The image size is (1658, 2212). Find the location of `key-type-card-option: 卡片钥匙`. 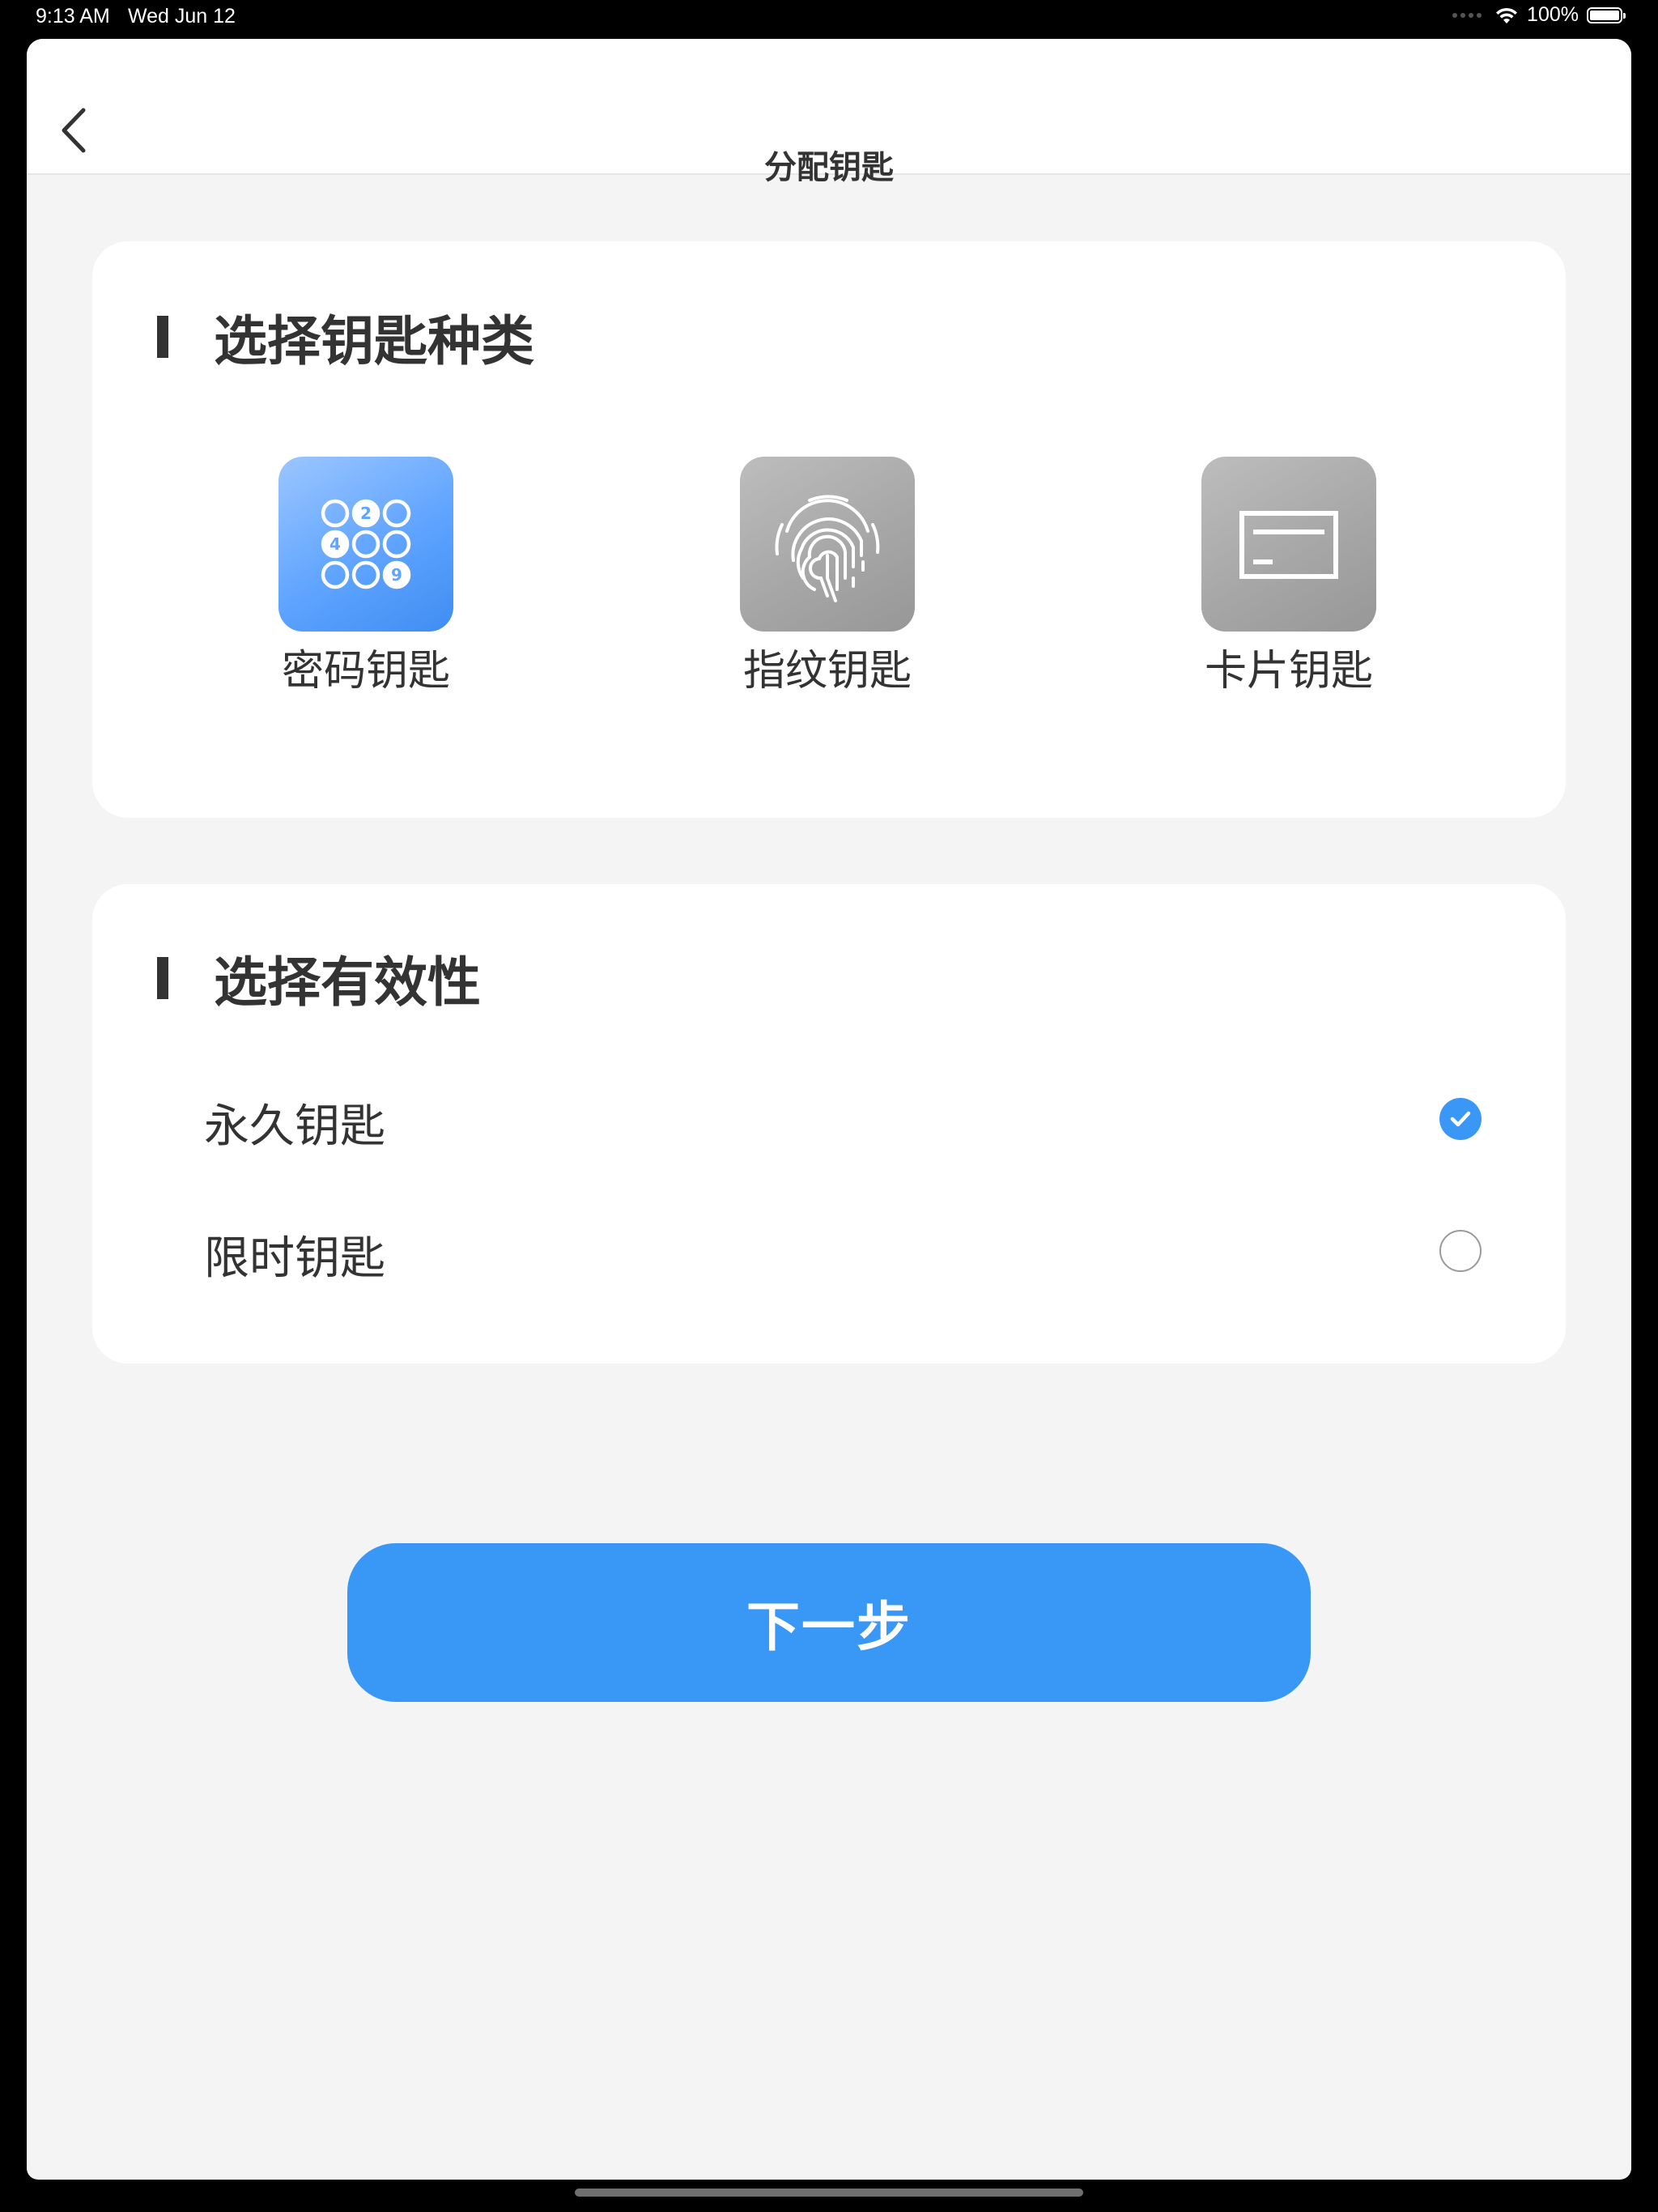

key-type-card-option: 卡片钥匙 is located at coordinates (1289, 577).